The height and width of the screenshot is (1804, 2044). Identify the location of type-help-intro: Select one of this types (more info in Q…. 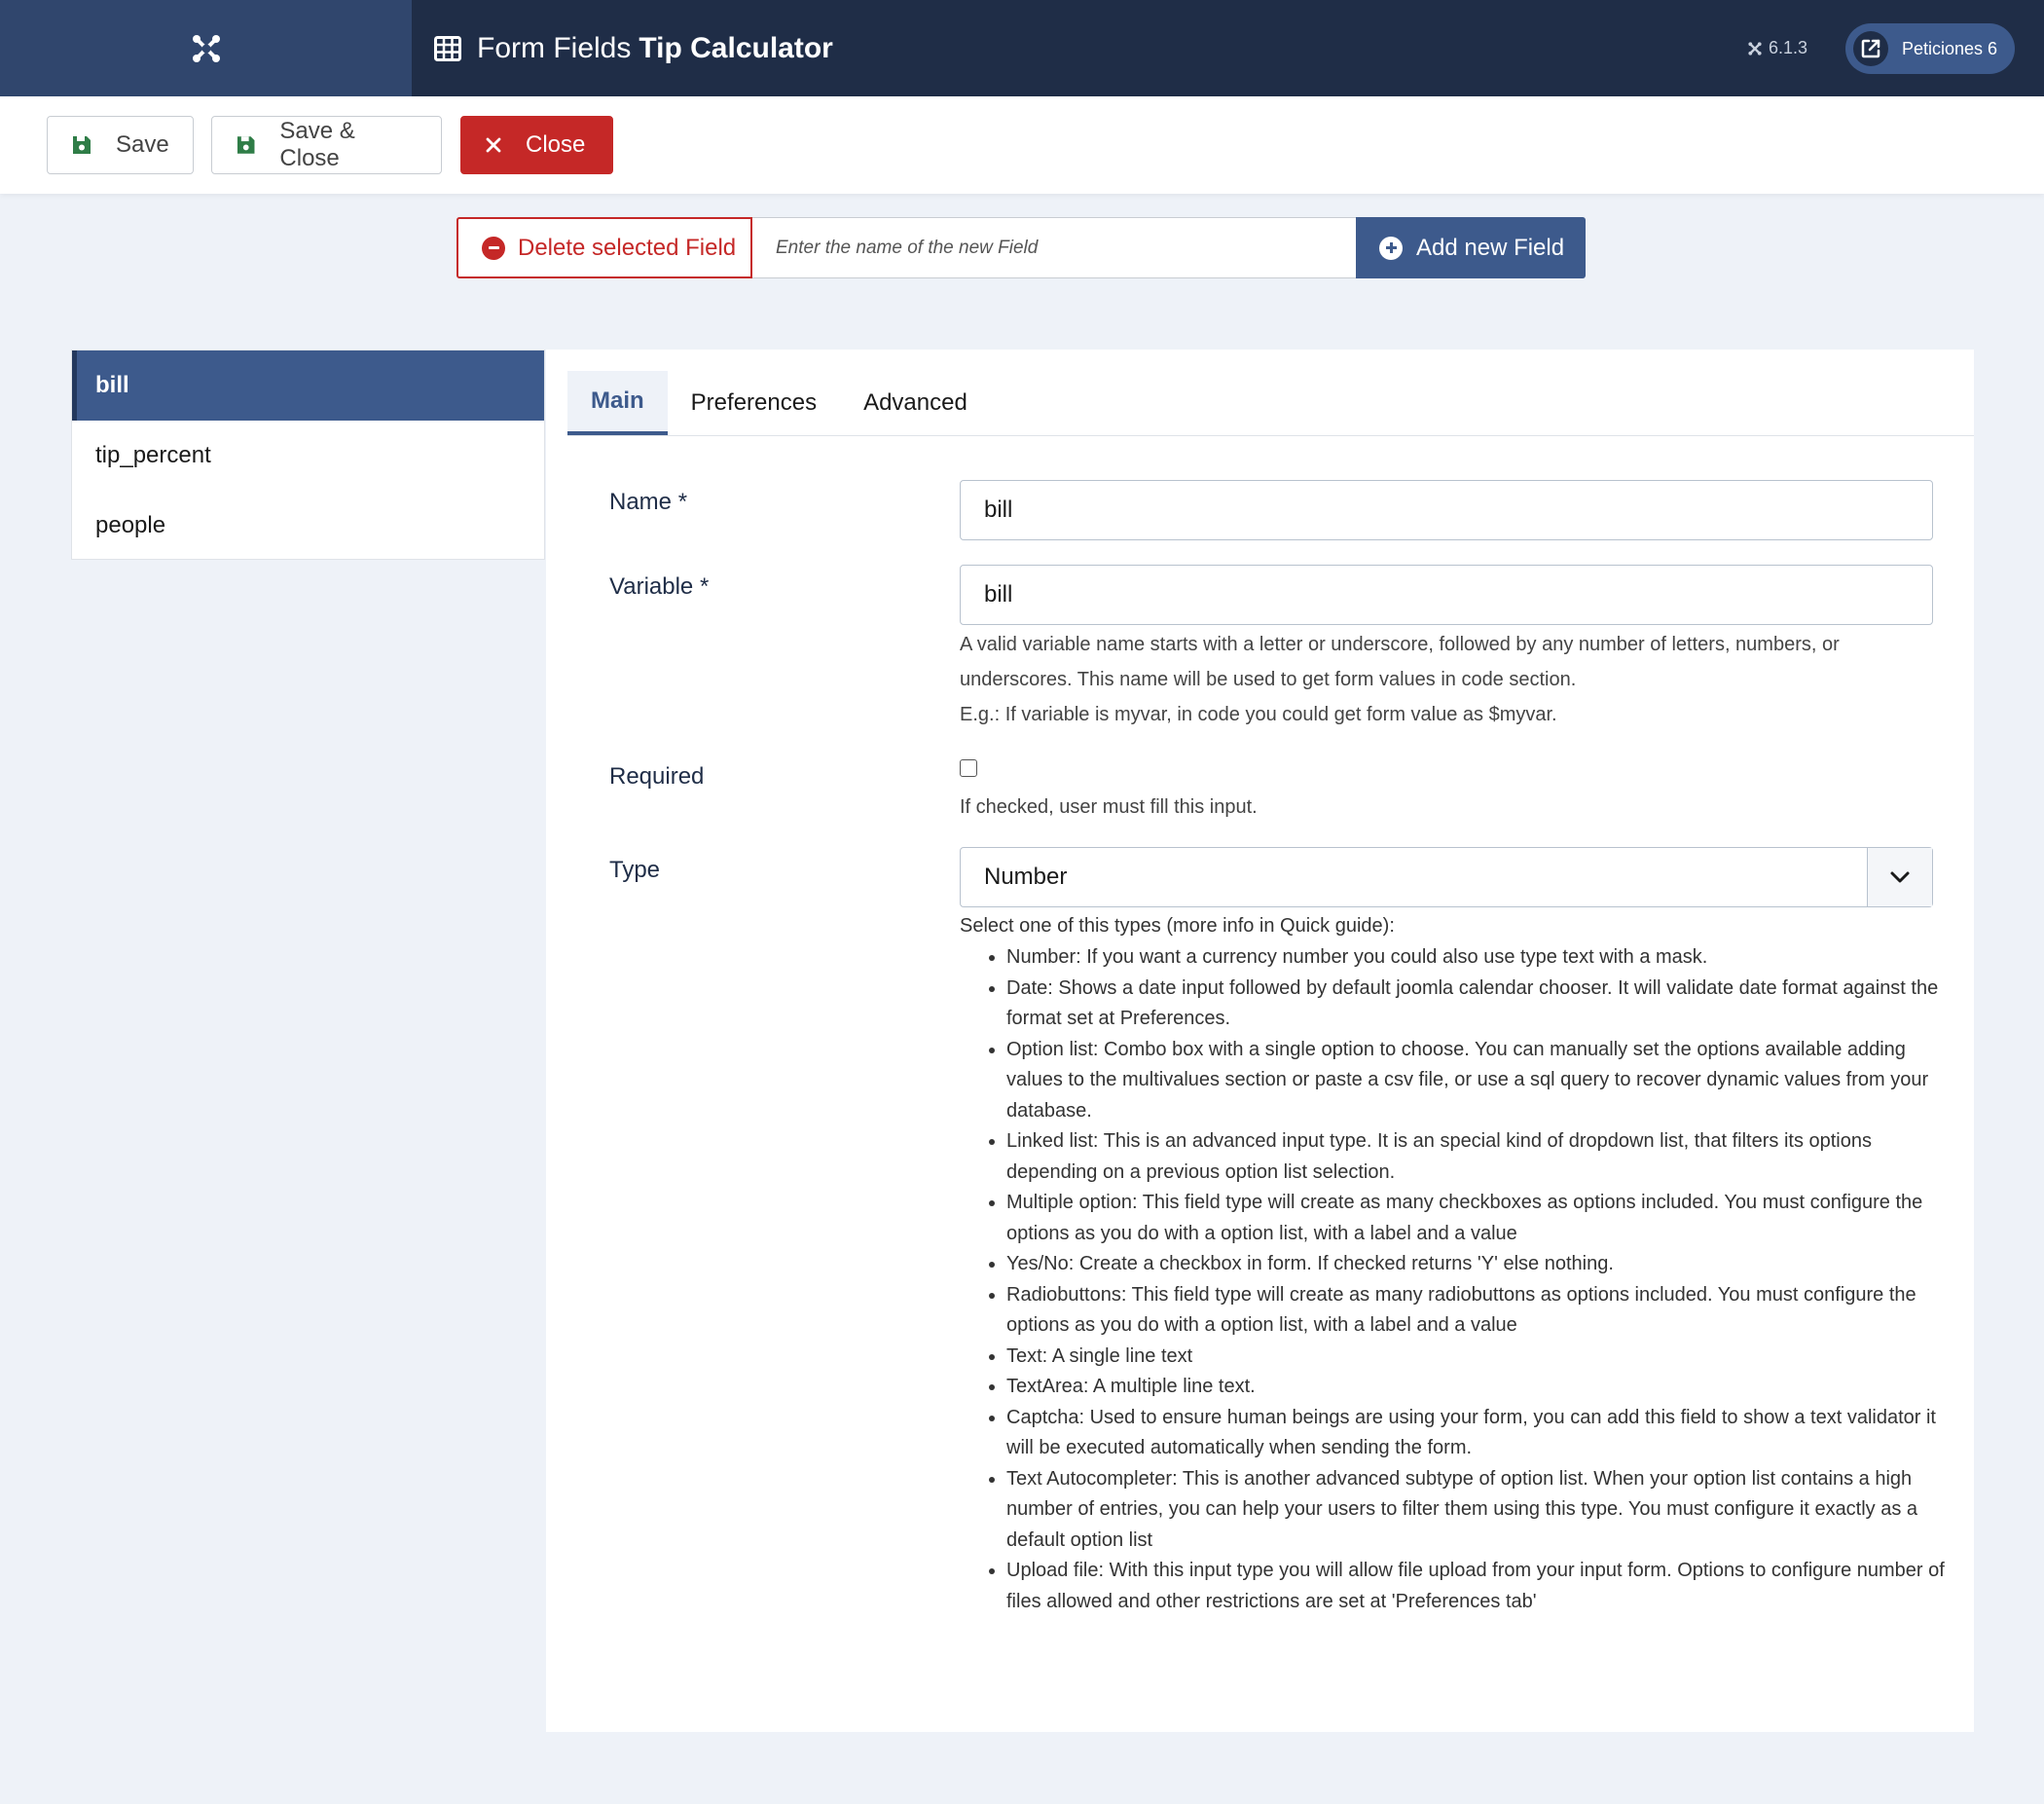
(1178, 926).